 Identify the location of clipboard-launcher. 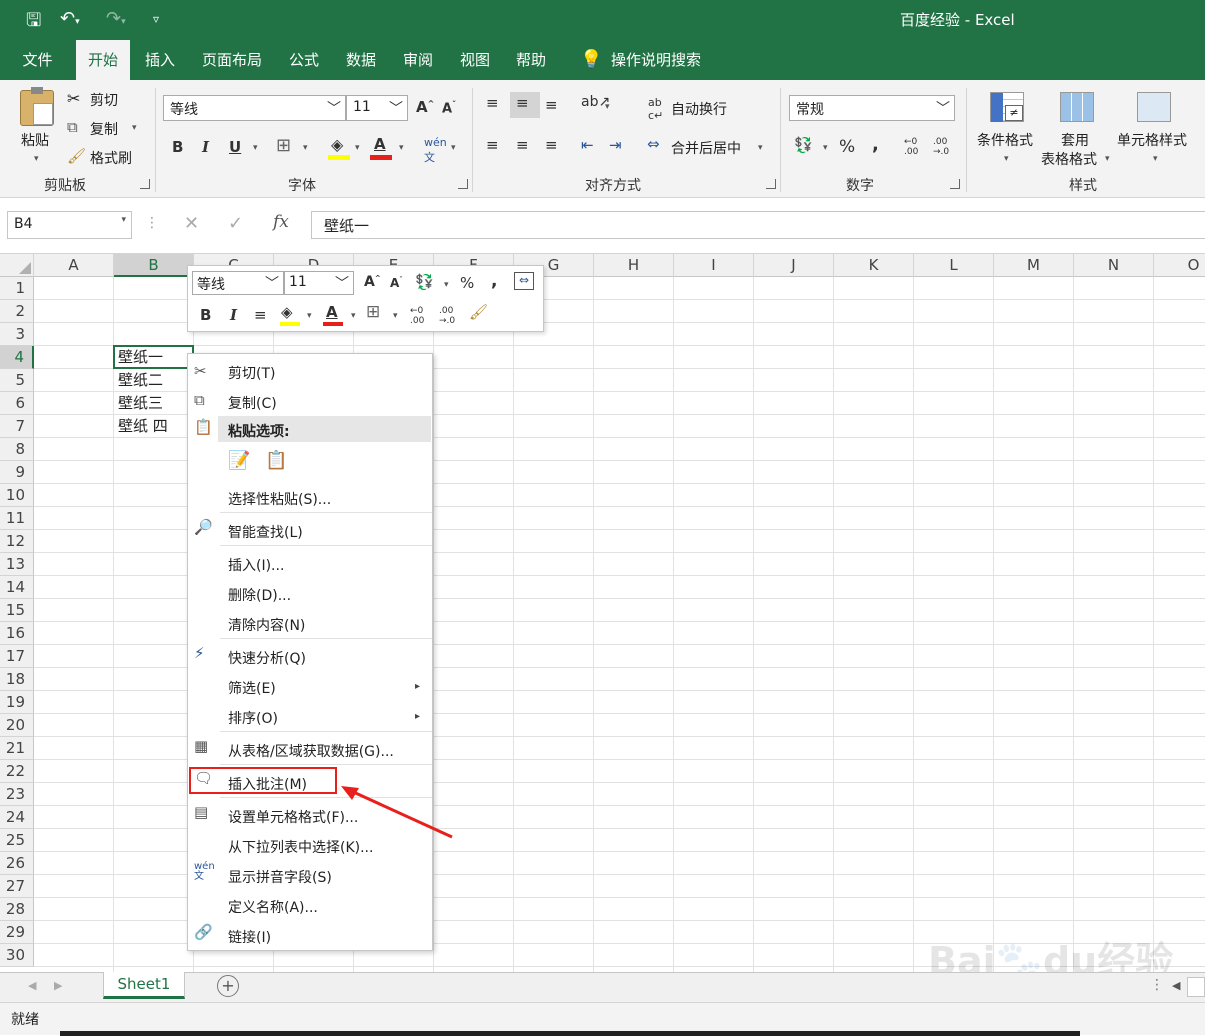
(145, 184).